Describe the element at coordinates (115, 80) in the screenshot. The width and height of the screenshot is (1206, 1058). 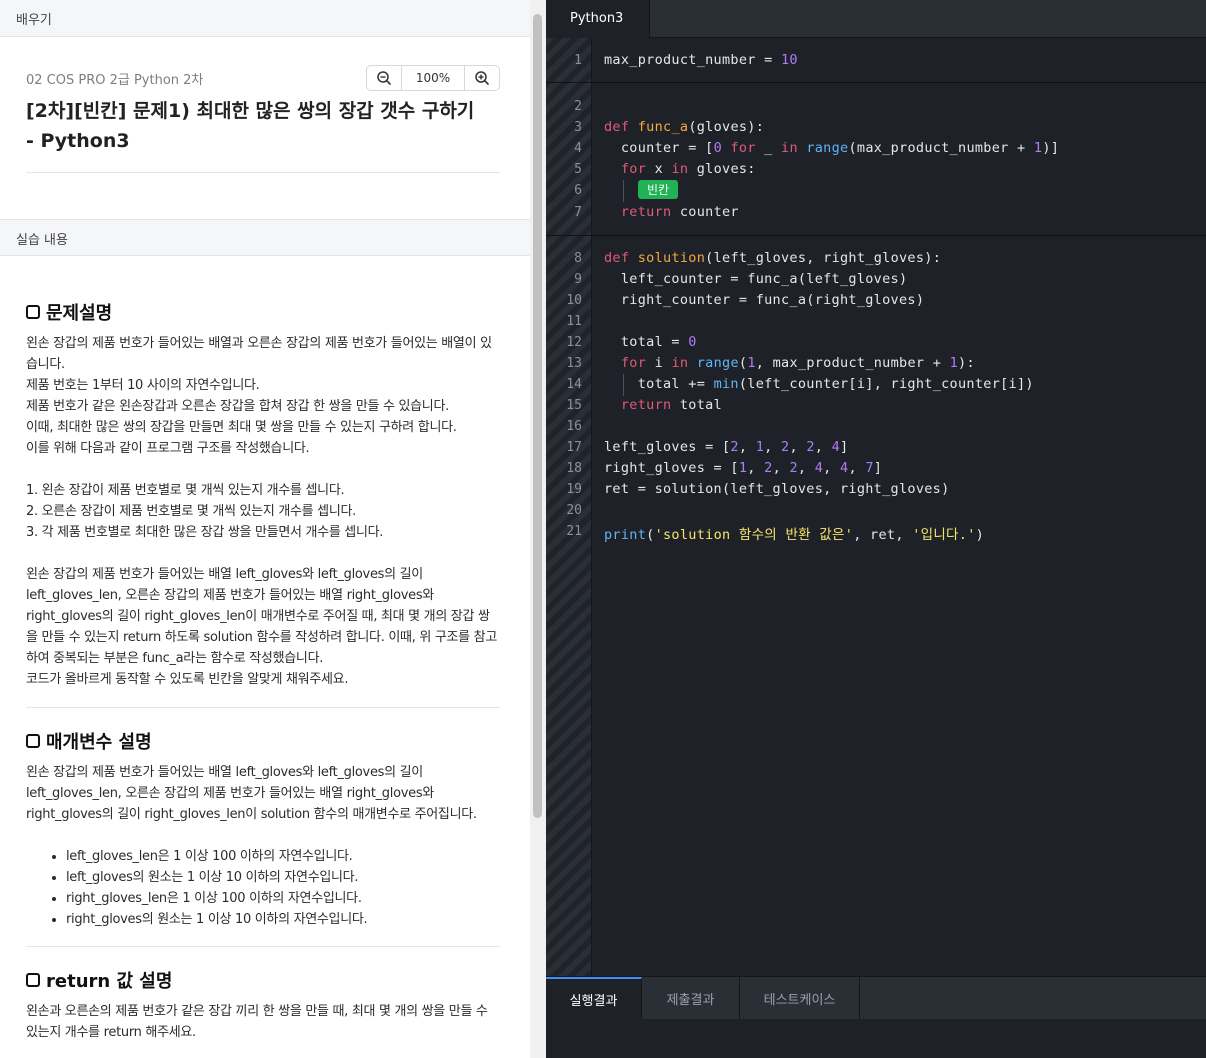
I see `breadcrumb: 02 COS PRO 2급 Python 2차` at that location.